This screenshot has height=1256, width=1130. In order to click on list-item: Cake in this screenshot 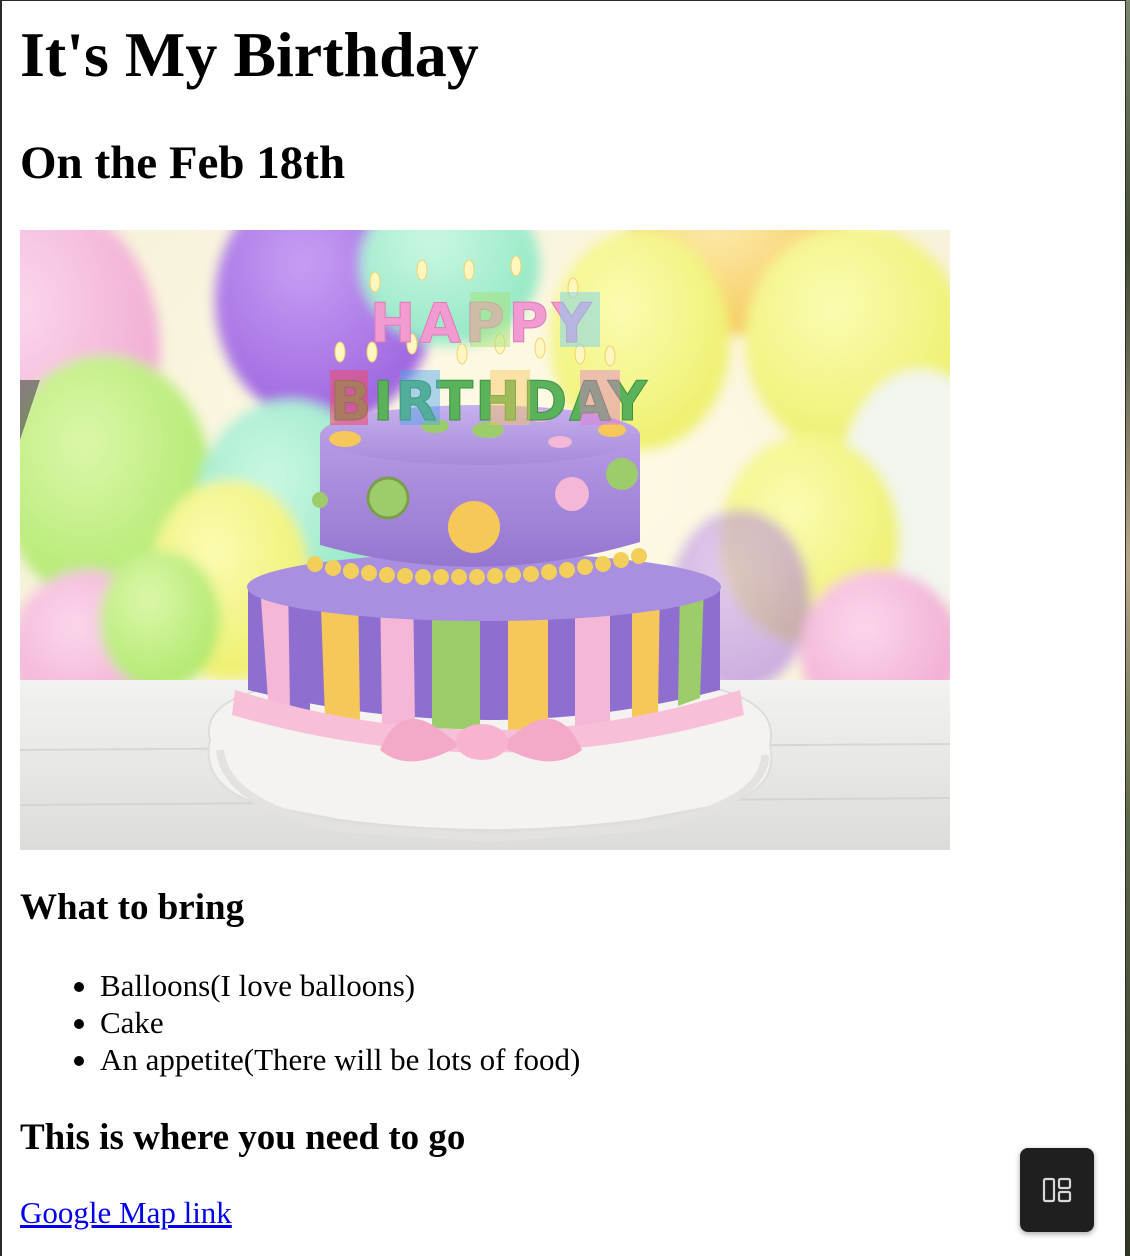, I will do `click(300, 1022)`.